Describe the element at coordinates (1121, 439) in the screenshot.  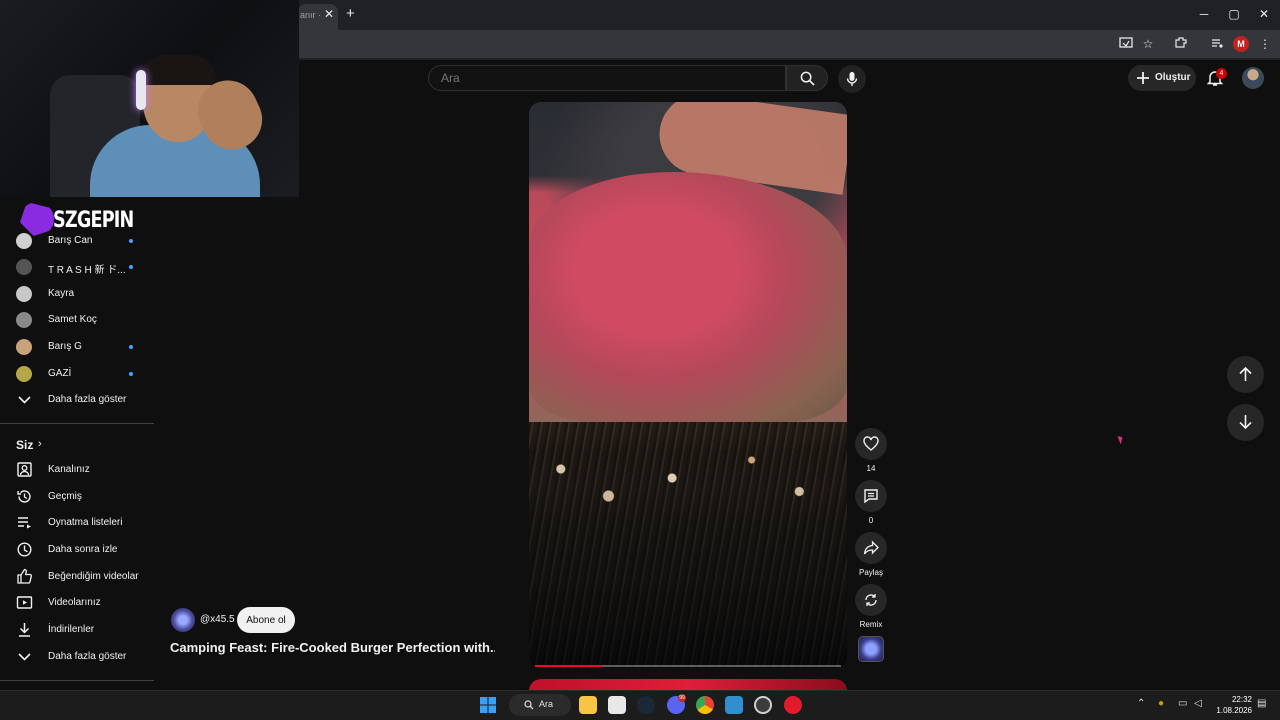
I see `mouse-cursor-icon` at that location.